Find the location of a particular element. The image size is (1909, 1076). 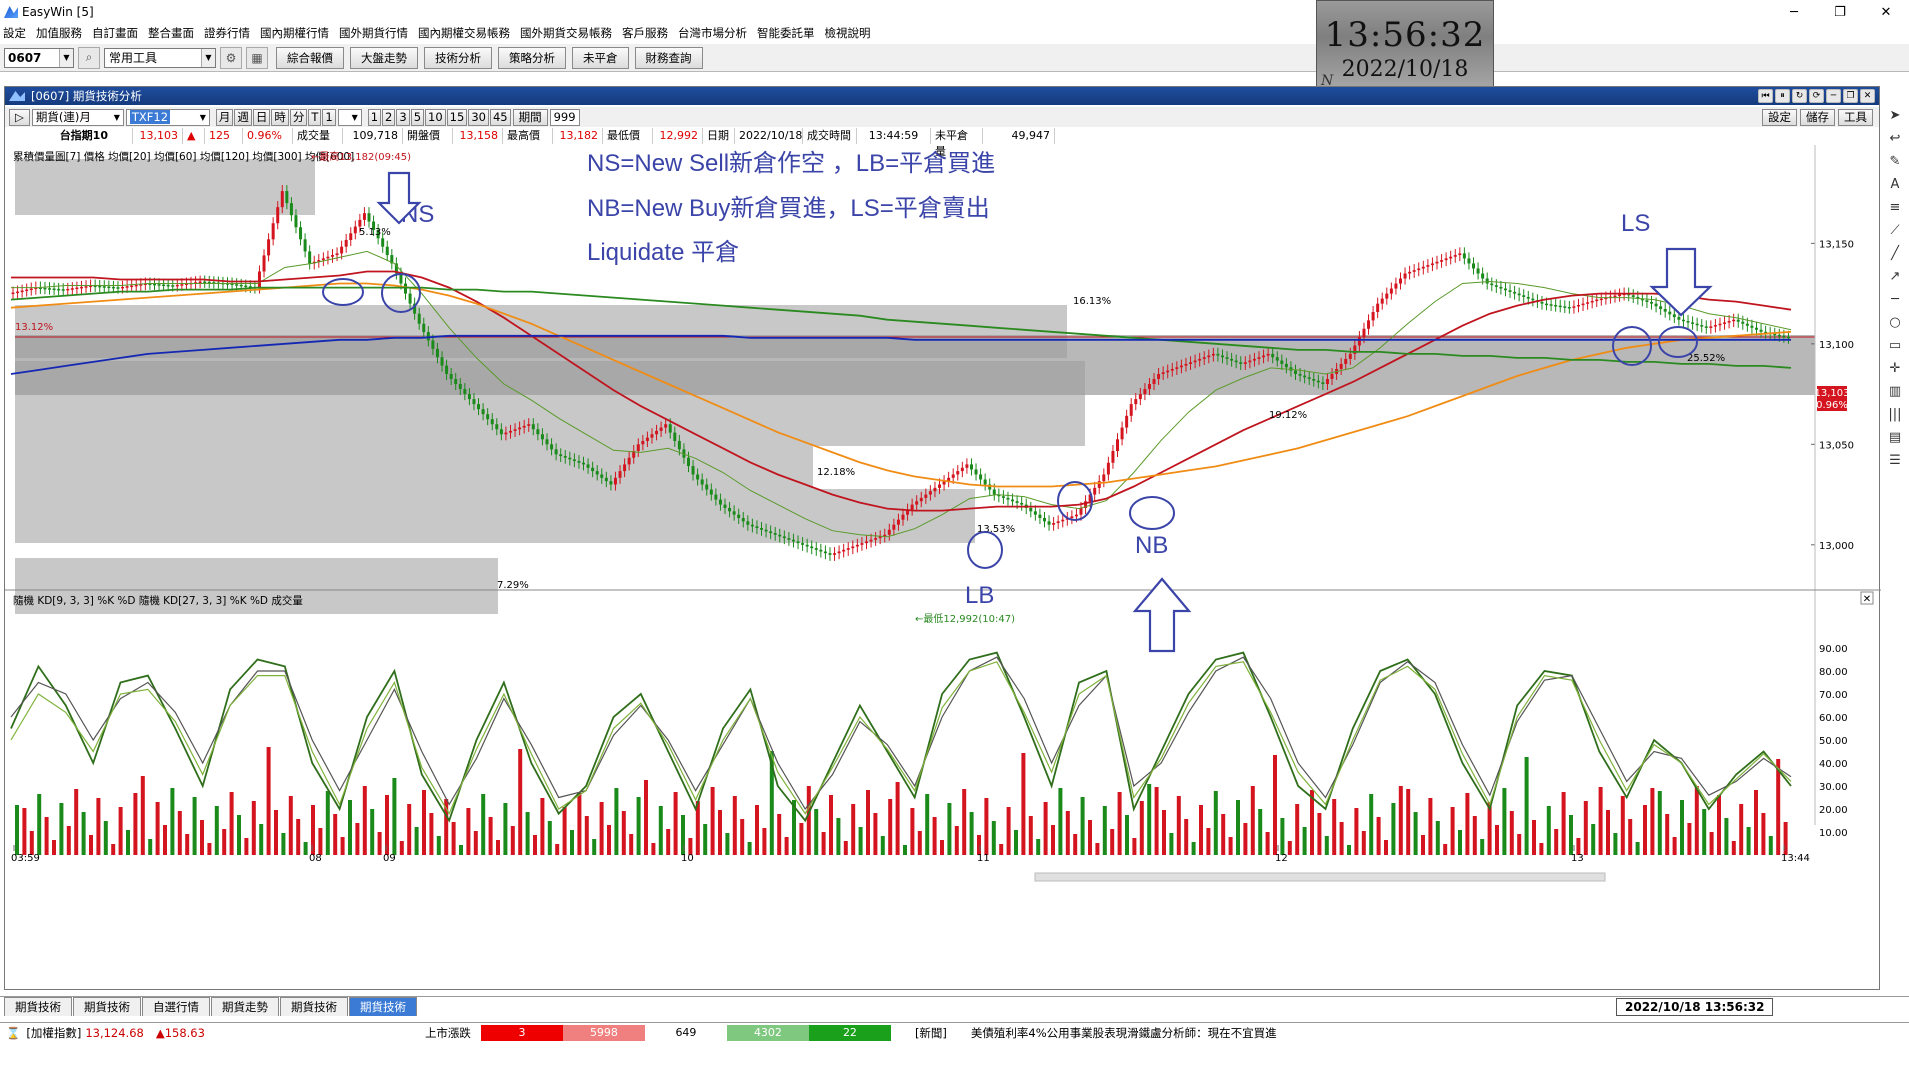

tool-combo: 常用工具 ▼ is located at coordinates (160, 57).